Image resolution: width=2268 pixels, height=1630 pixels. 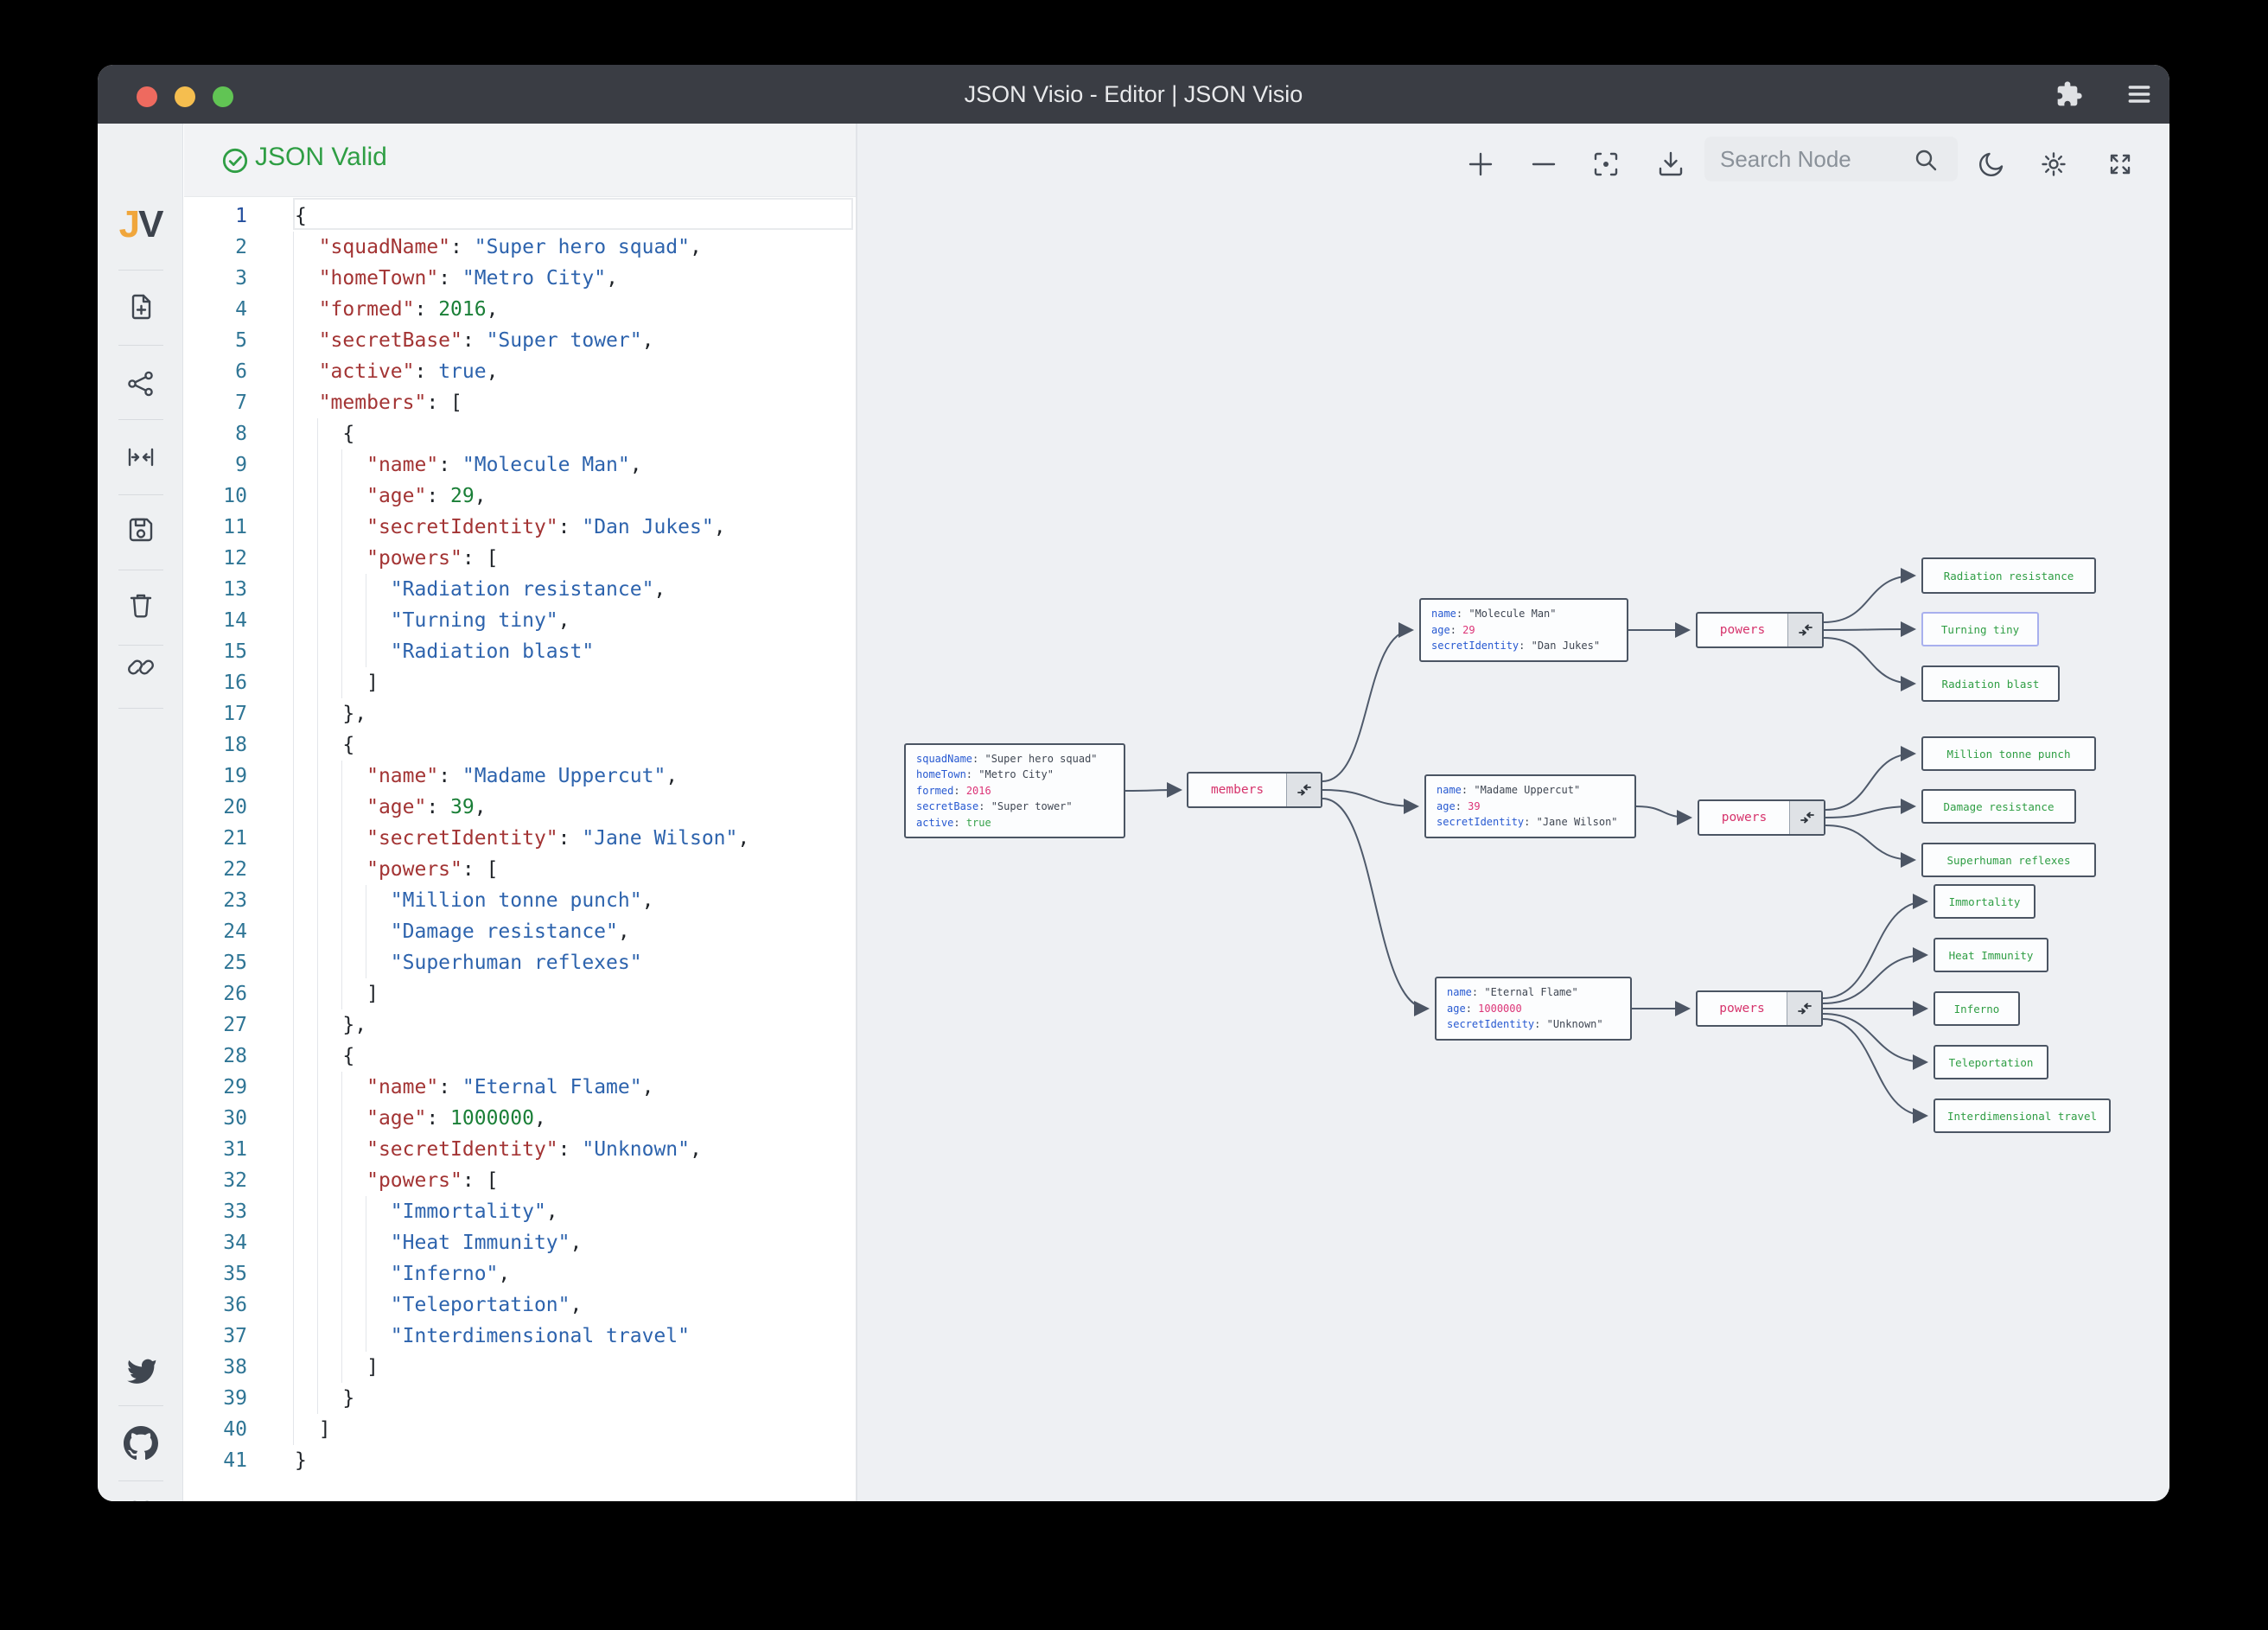 I want to click on code-line-39: 39 }, so click(x=520, y=1398).